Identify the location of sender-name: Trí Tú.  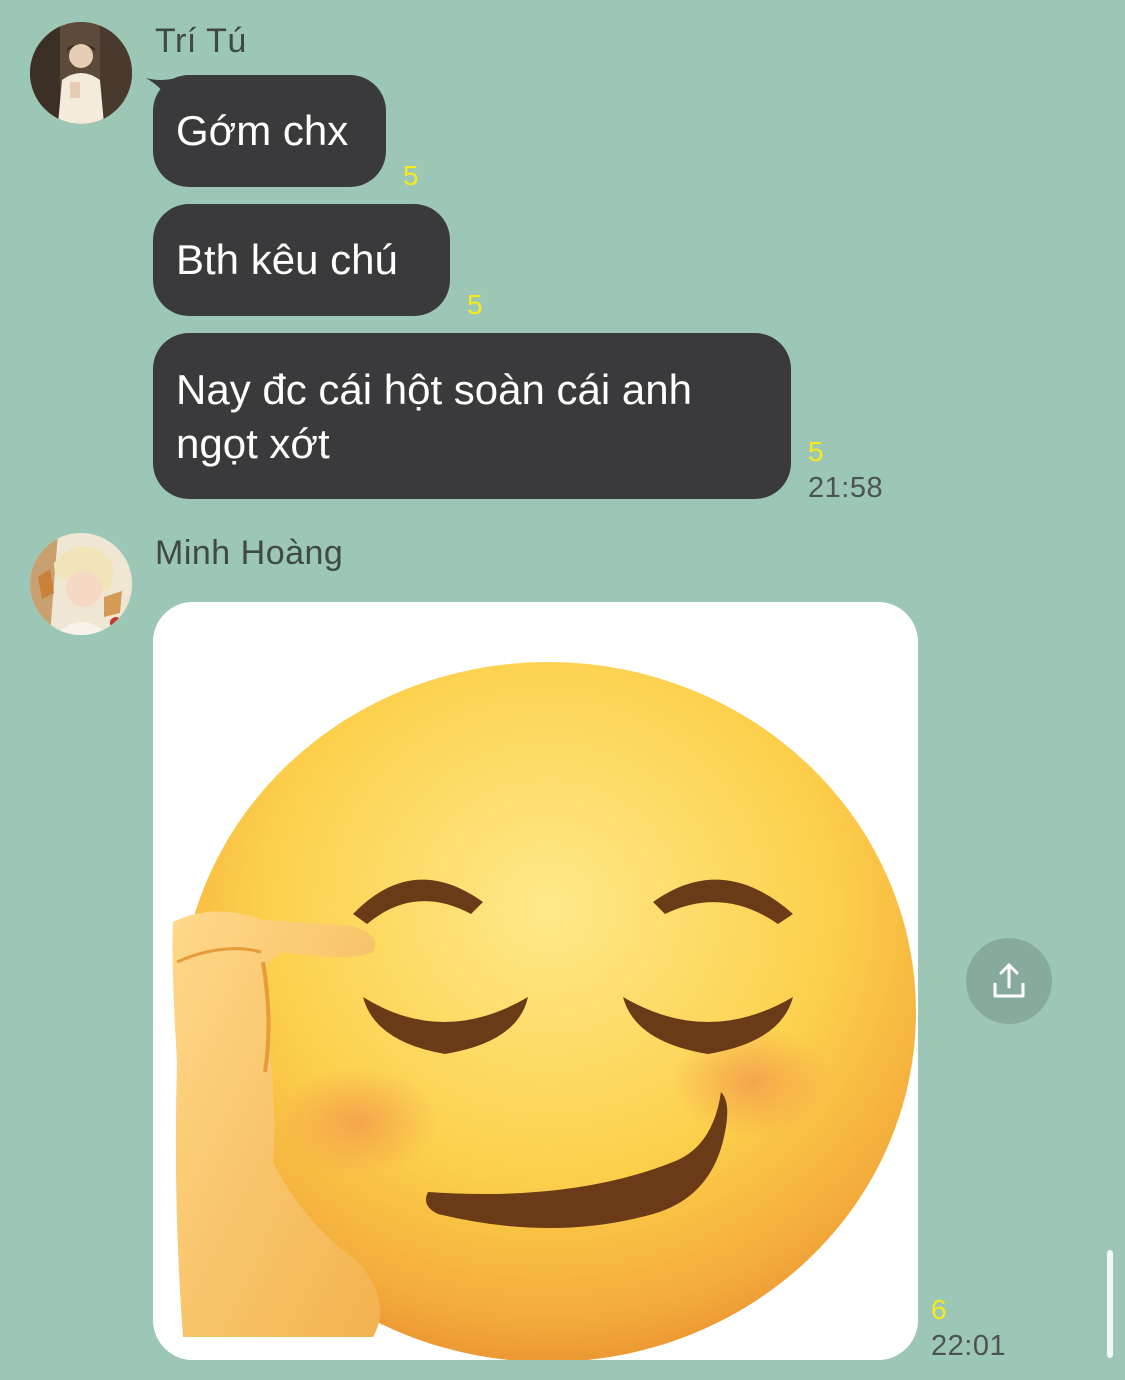
(201, 41).